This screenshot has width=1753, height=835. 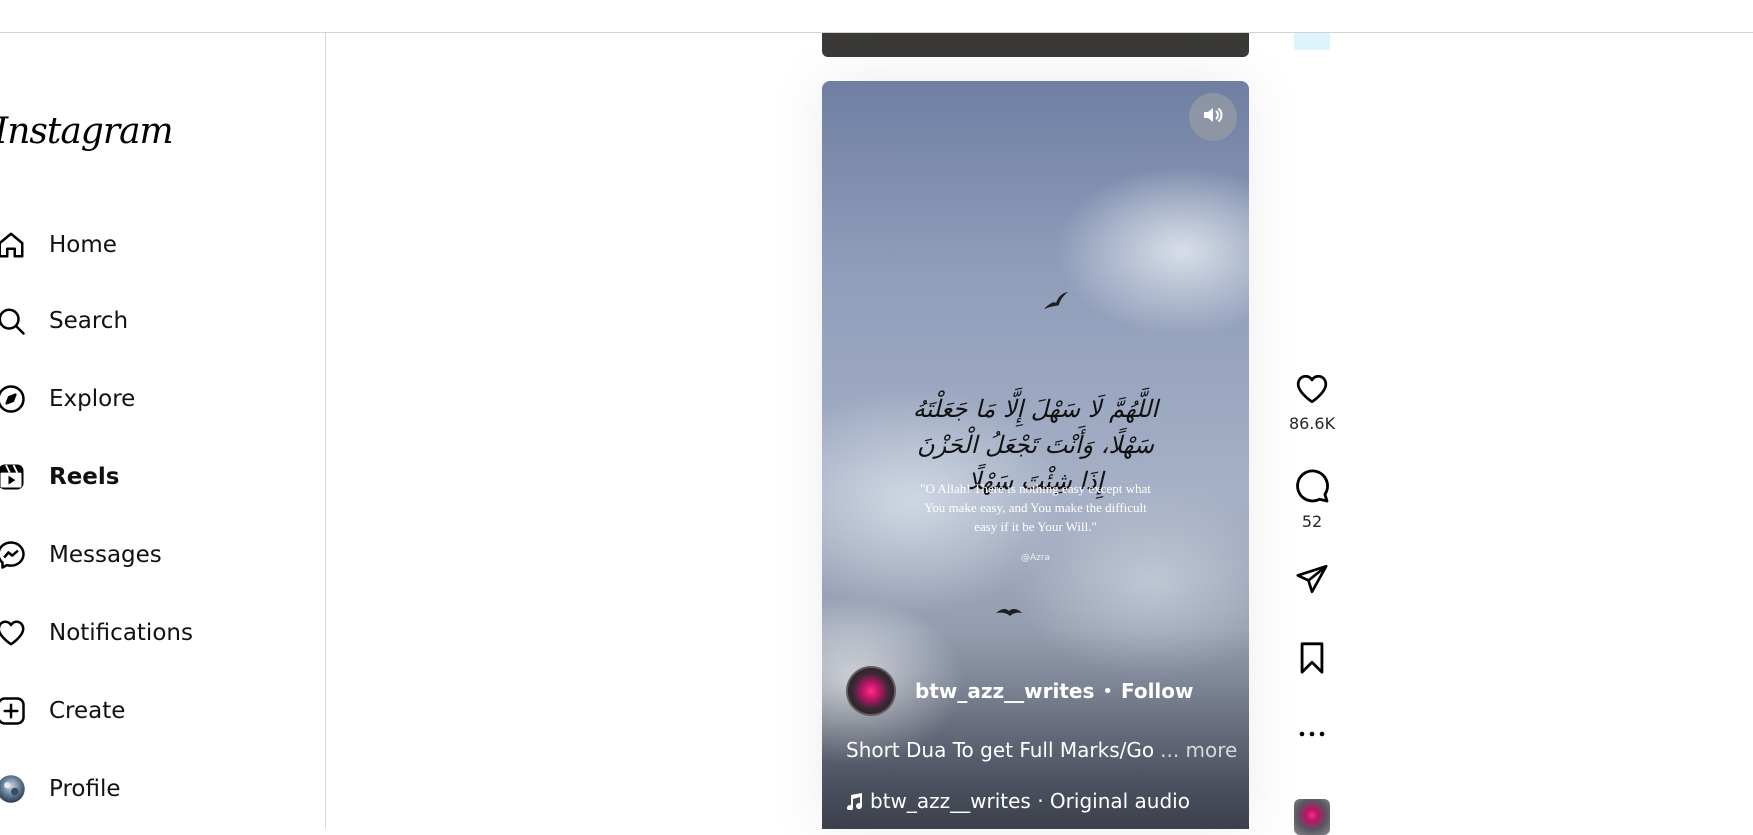 What do you see at coordinates (871, 691) in the screenshot?
I see `author-avatar` at bounding box center [871, 691].